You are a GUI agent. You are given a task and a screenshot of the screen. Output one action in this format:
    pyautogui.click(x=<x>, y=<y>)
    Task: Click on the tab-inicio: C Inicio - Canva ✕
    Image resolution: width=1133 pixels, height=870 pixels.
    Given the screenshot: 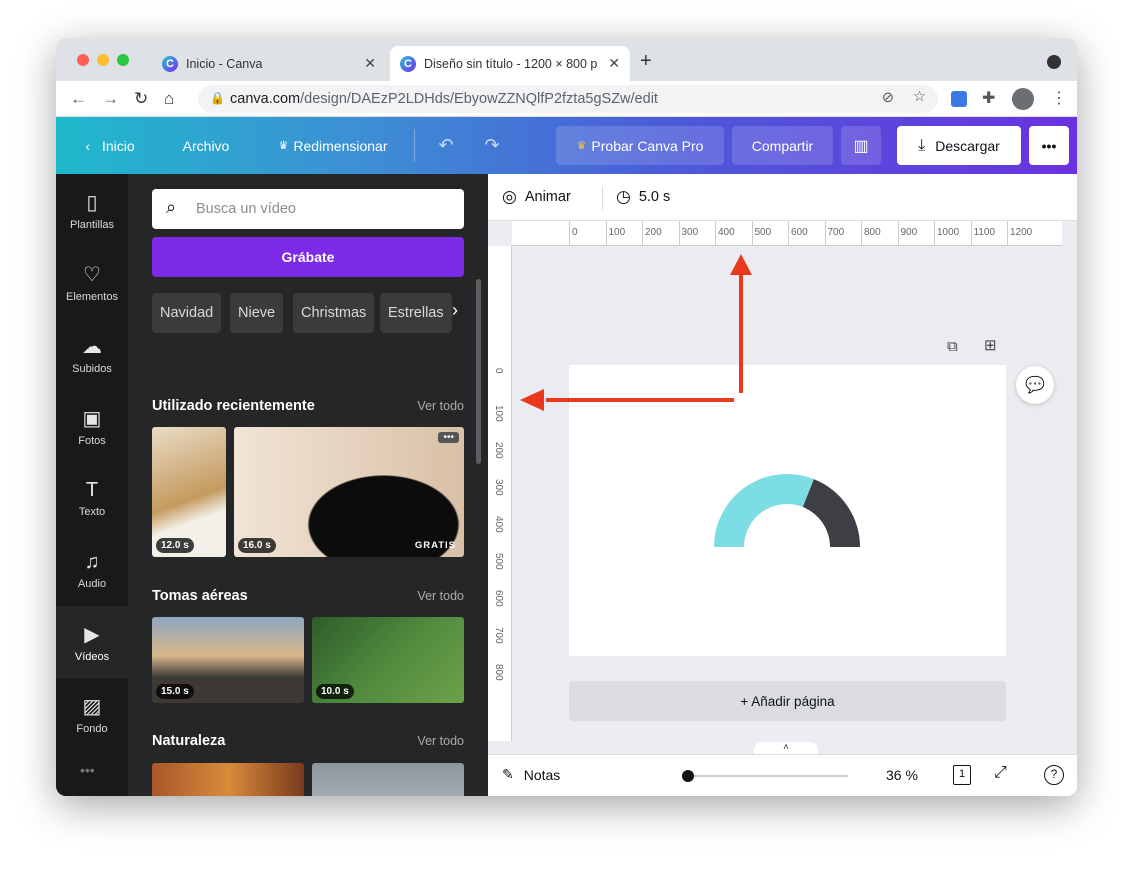 What is the action you would take?
    pyautogui.click(x=269, y=63)
    